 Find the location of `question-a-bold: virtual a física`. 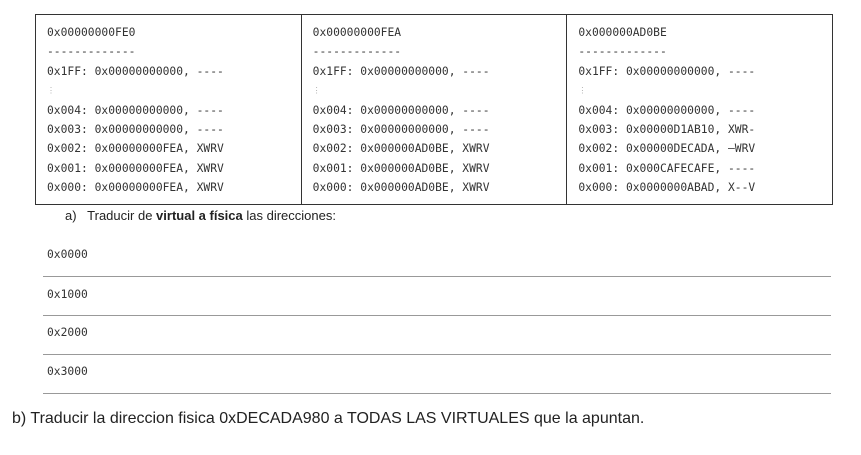

question-a-bold: virtual a física is located at coordinates (199, 215).